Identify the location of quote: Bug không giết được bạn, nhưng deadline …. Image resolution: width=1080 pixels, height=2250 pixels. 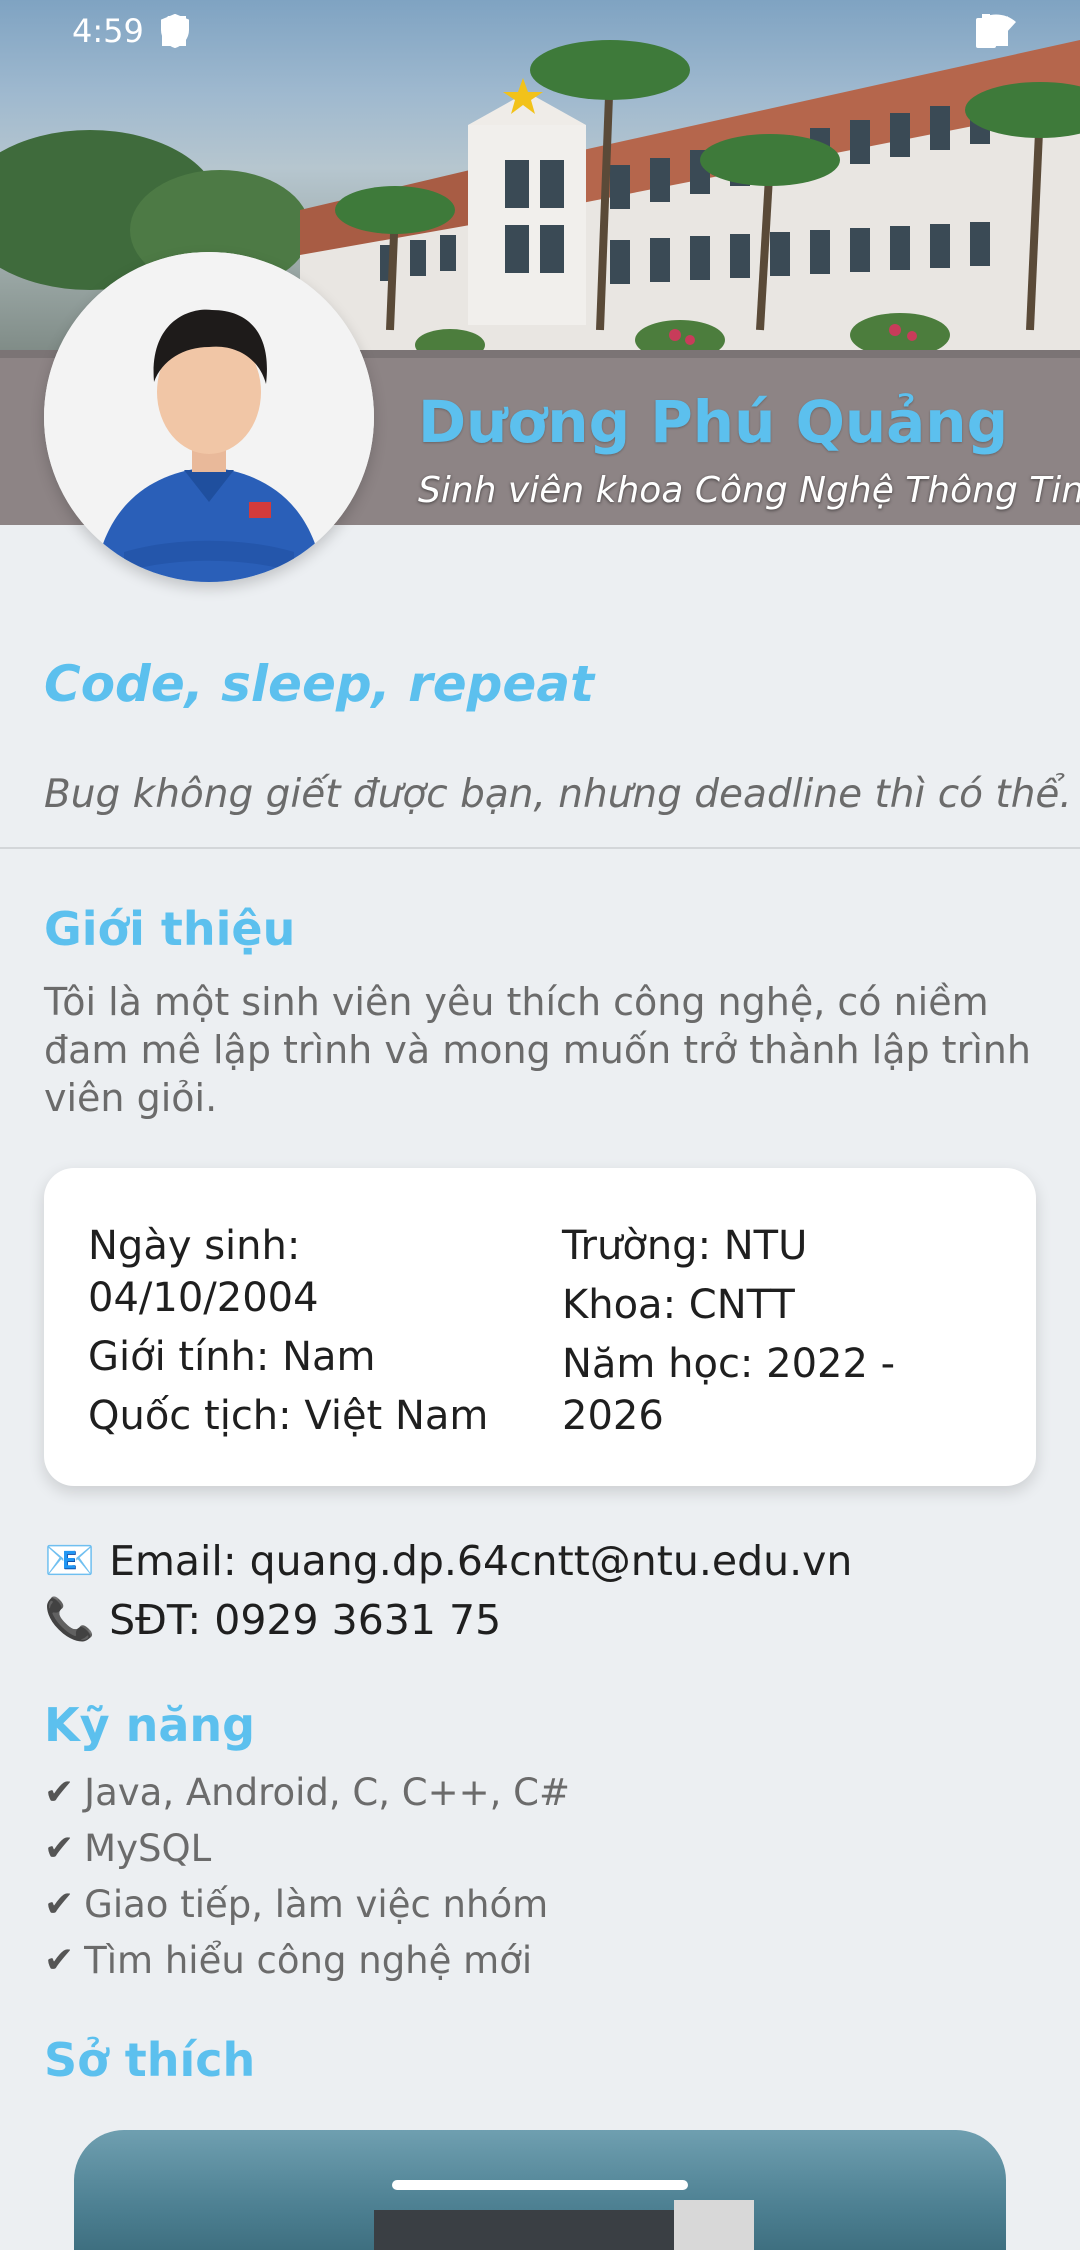
(558, 794).